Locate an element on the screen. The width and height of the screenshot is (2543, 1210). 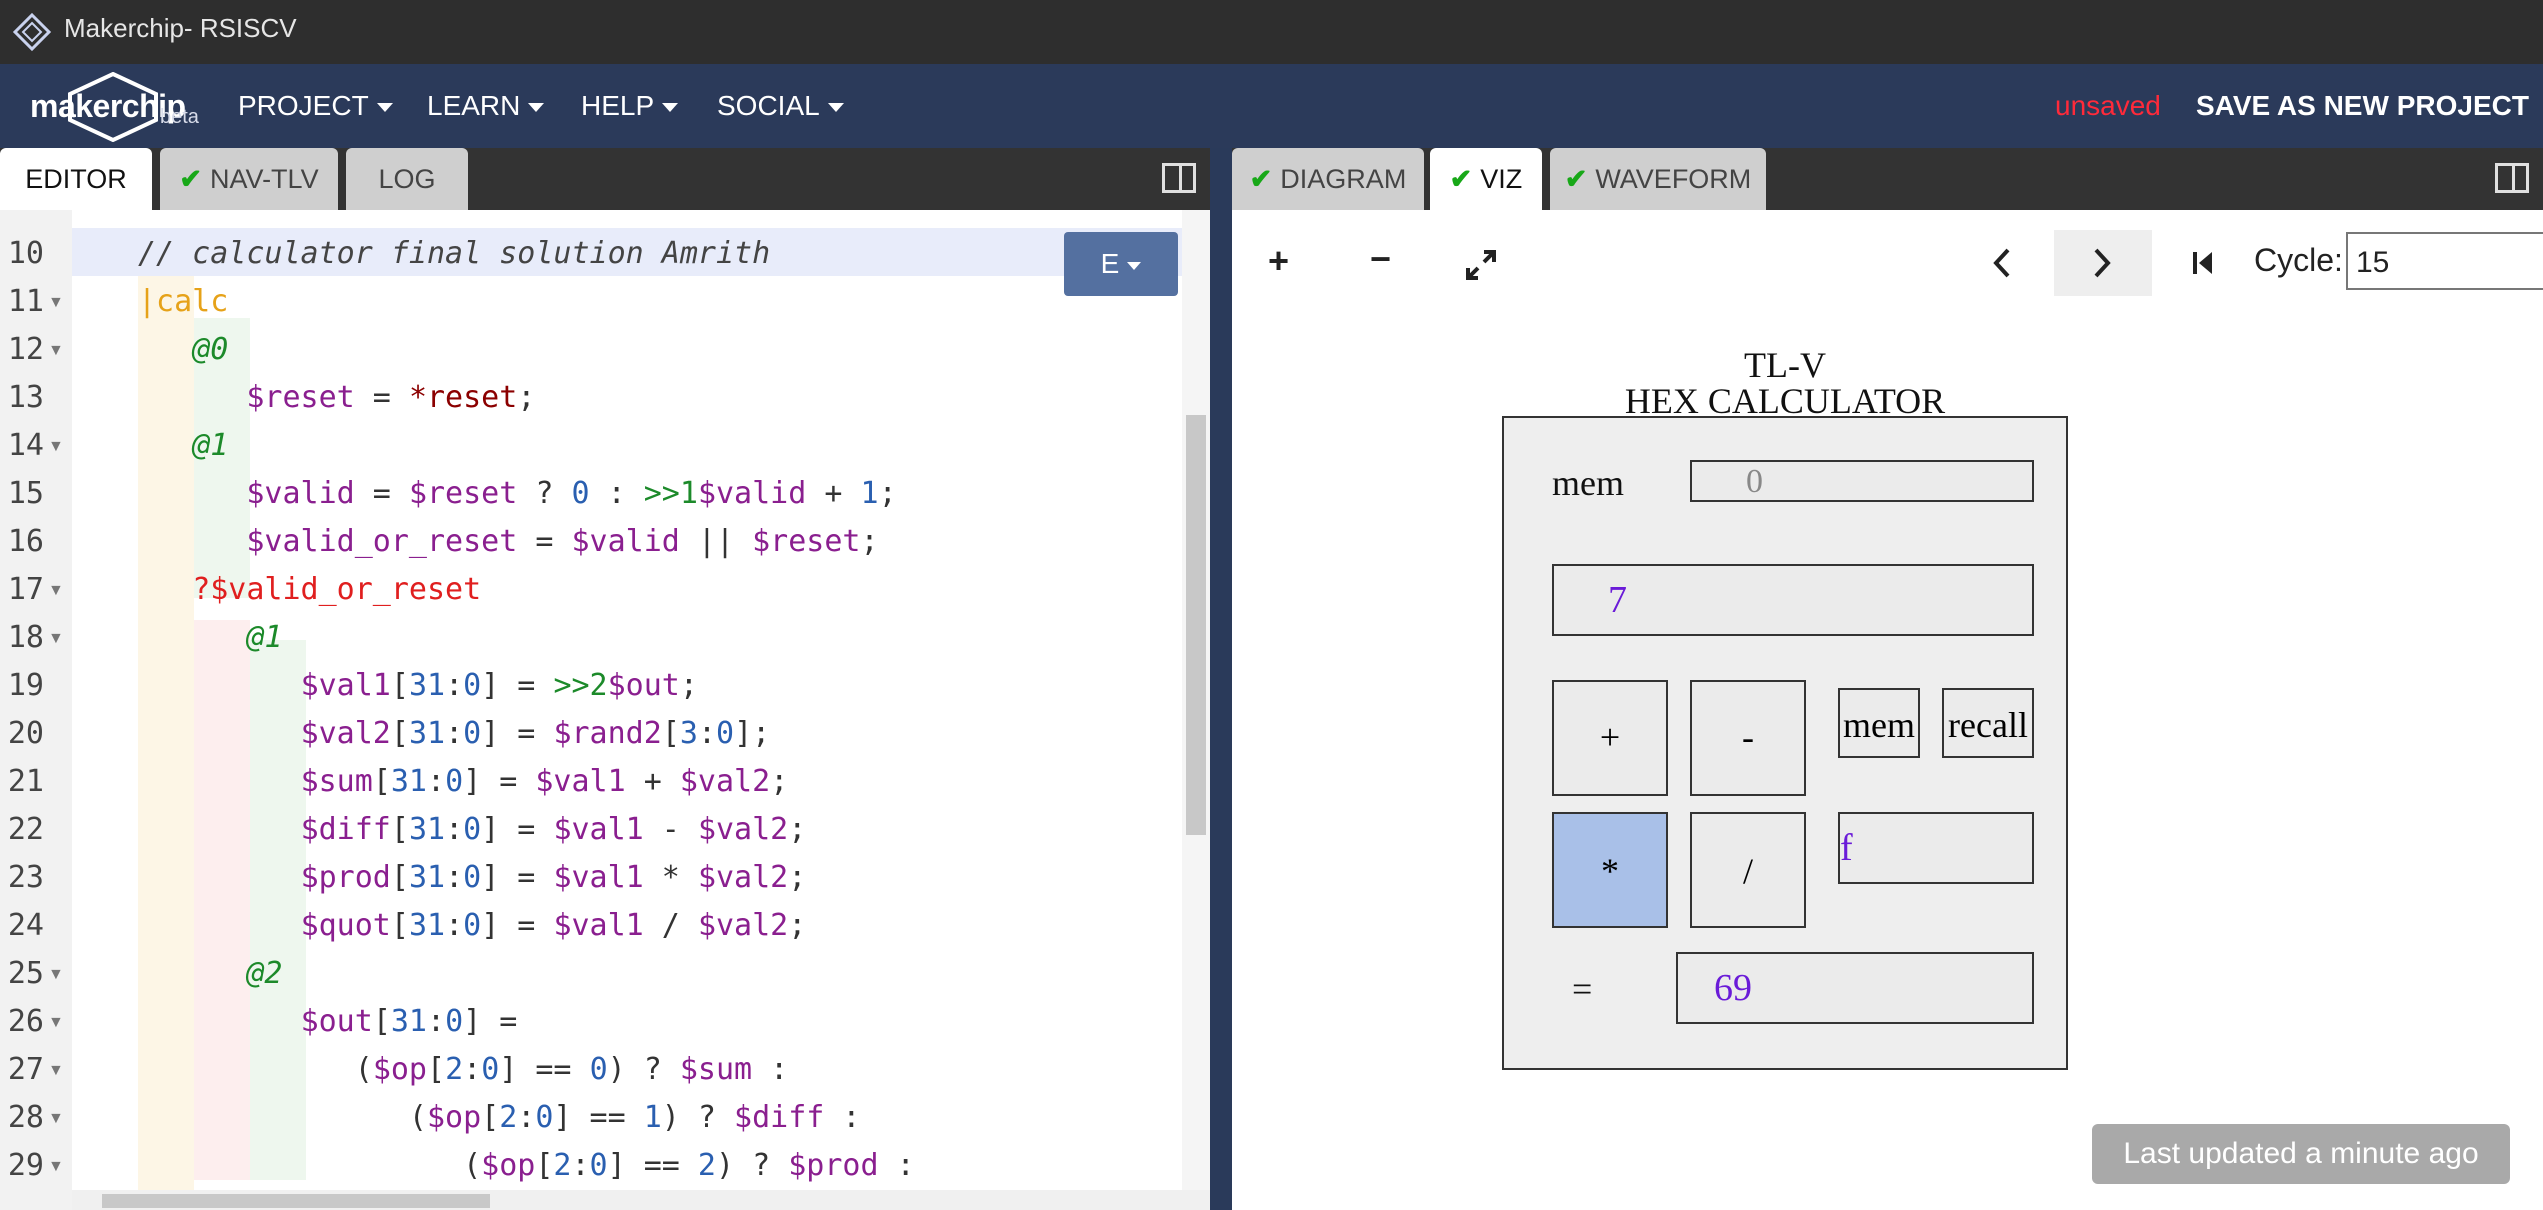
divide-button: / is located at coordinates (1748, 870).